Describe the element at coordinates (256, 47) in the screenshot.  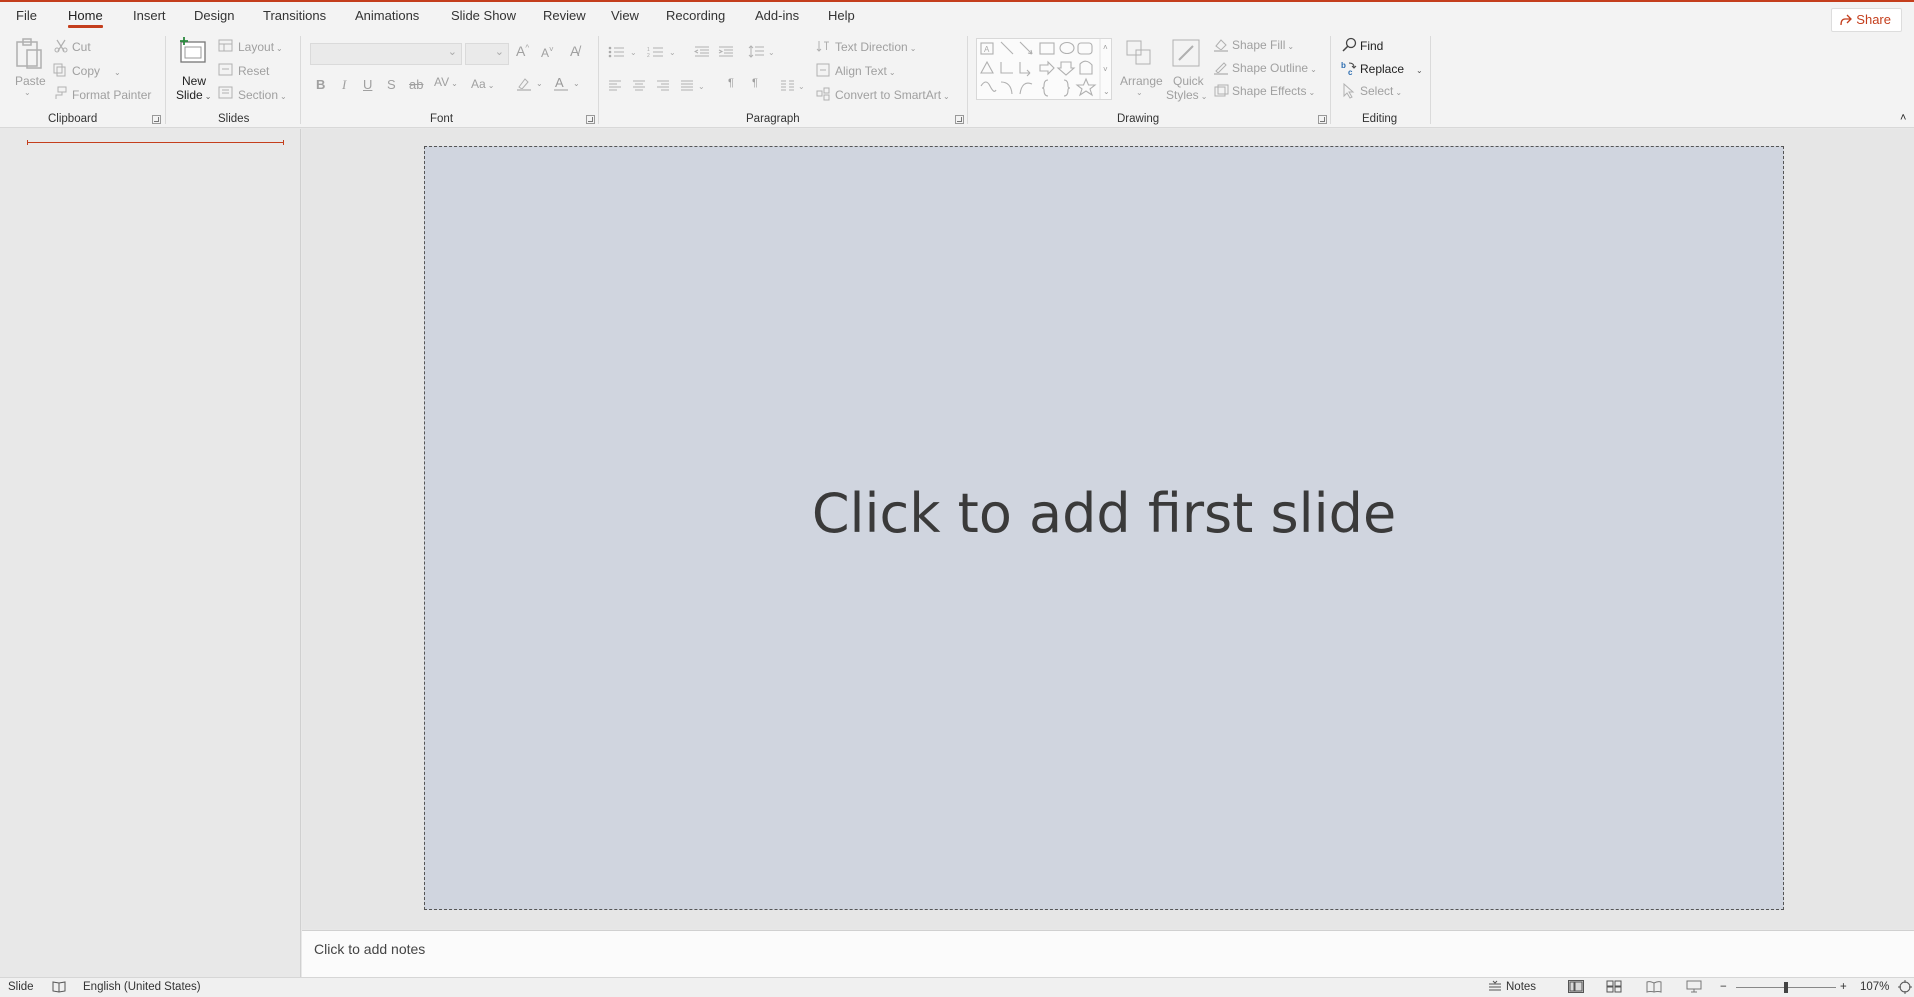
I see `layout-label: Layout` at that location.